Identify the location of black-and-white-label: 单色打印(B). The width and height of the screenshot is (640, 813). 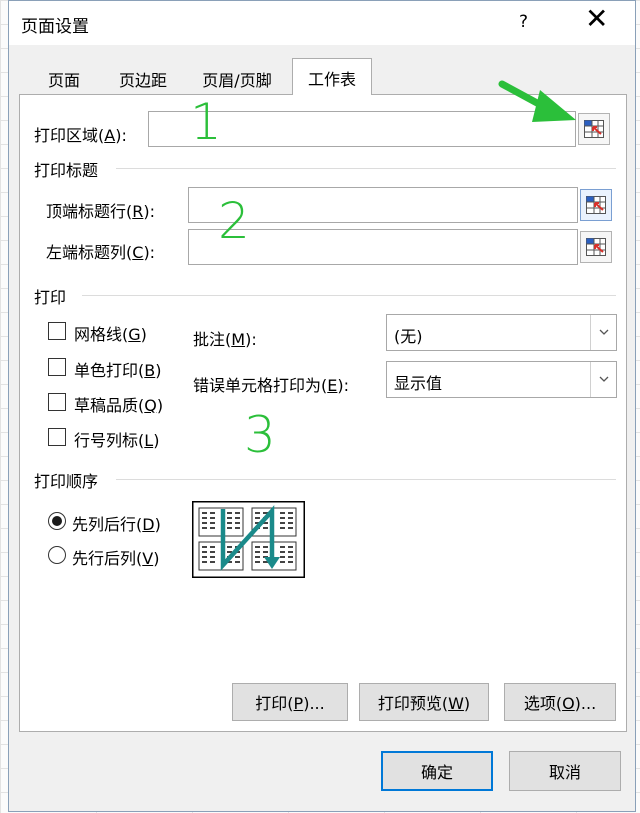
(118, 370).